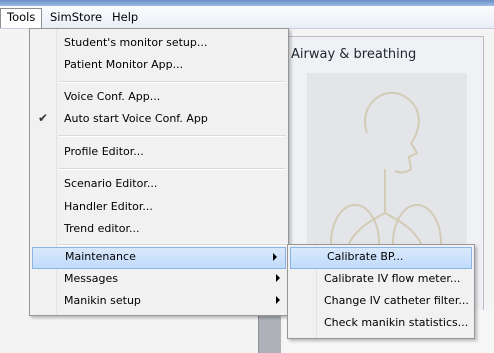 This screenshot has height=353, width=494. What do you see at coordinates (247, 17) in the screenshot?
I see `menu-bar: Tools SimStore Help` at bounding box center [247, 17].